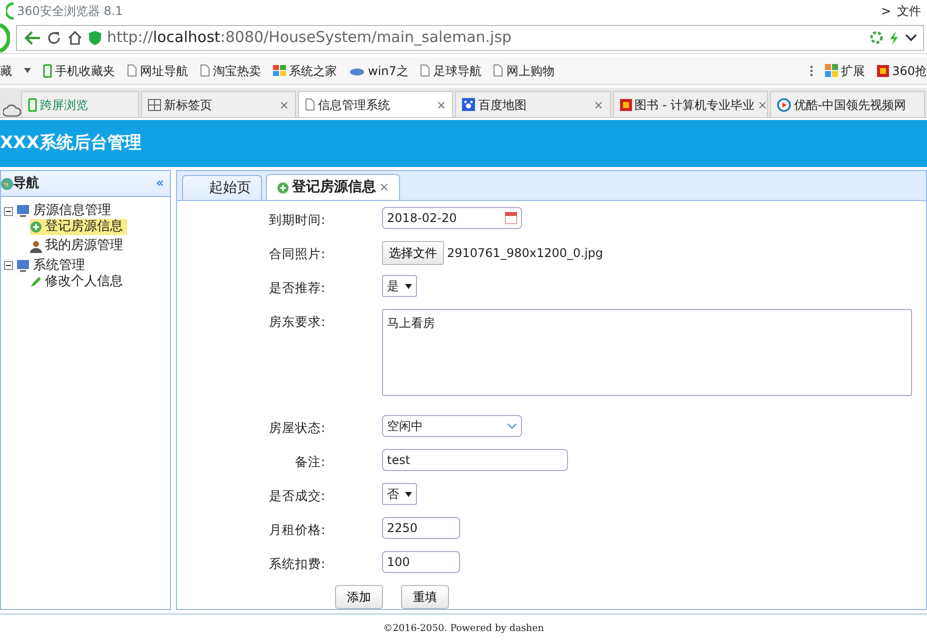 This screenshot has height=640, width=927. I want to click on tree-item: 修改个人信息, so click(78, 282).